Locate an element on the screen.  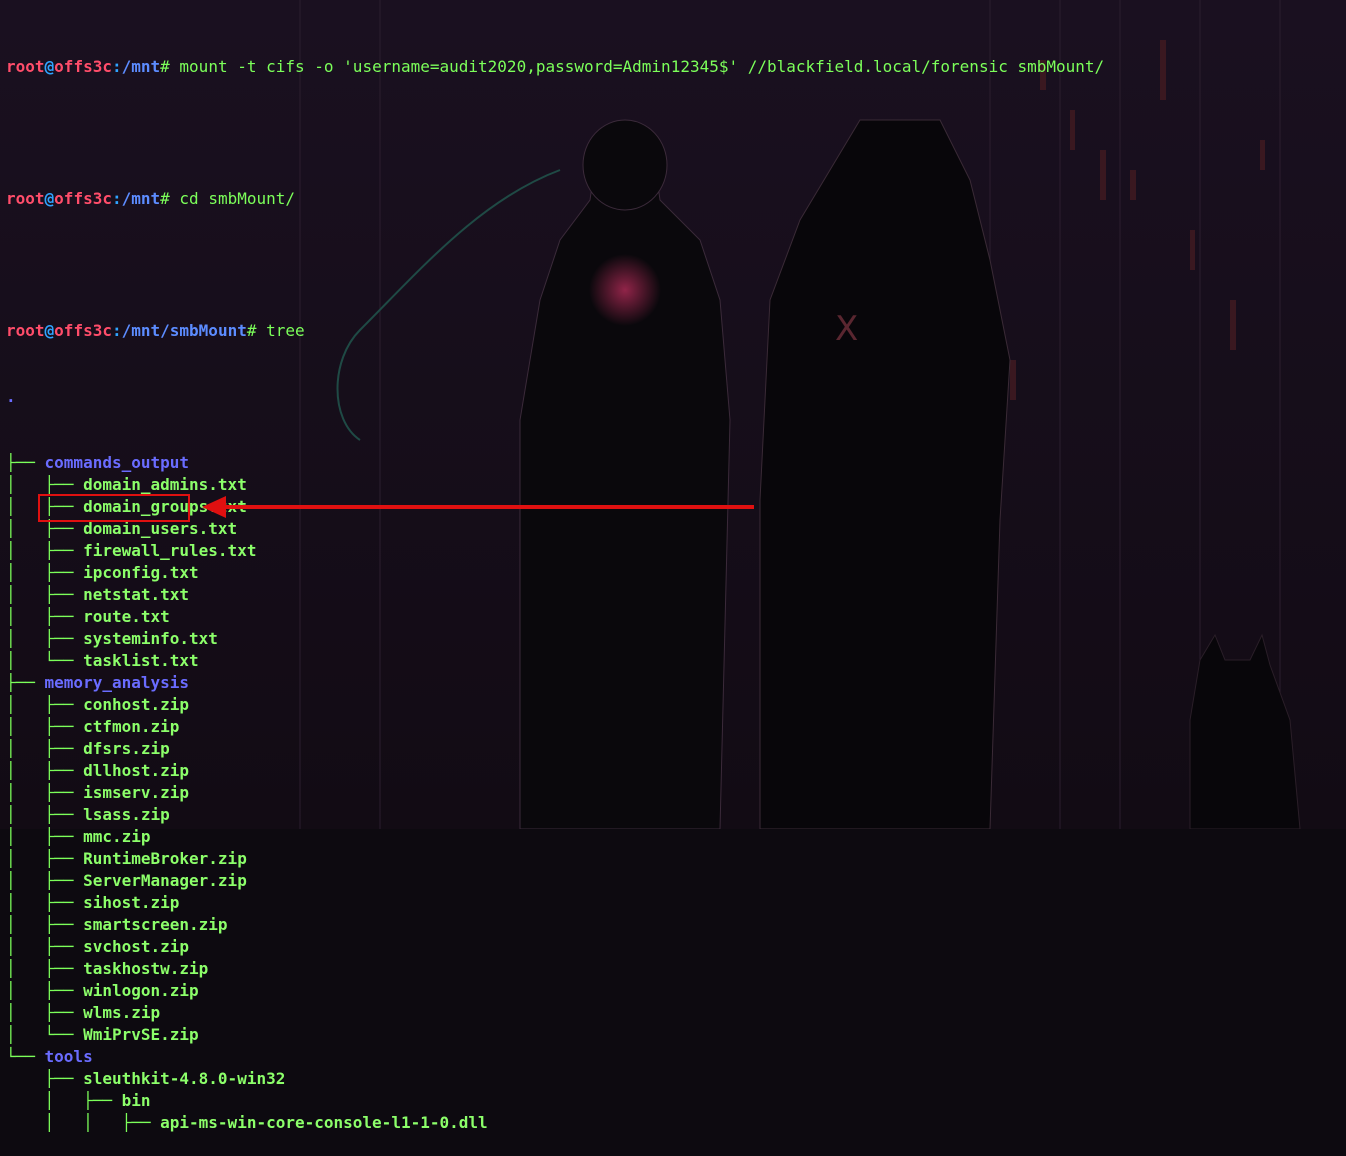
file-name: ServerManager.zip is located at coordinates (165, 880).